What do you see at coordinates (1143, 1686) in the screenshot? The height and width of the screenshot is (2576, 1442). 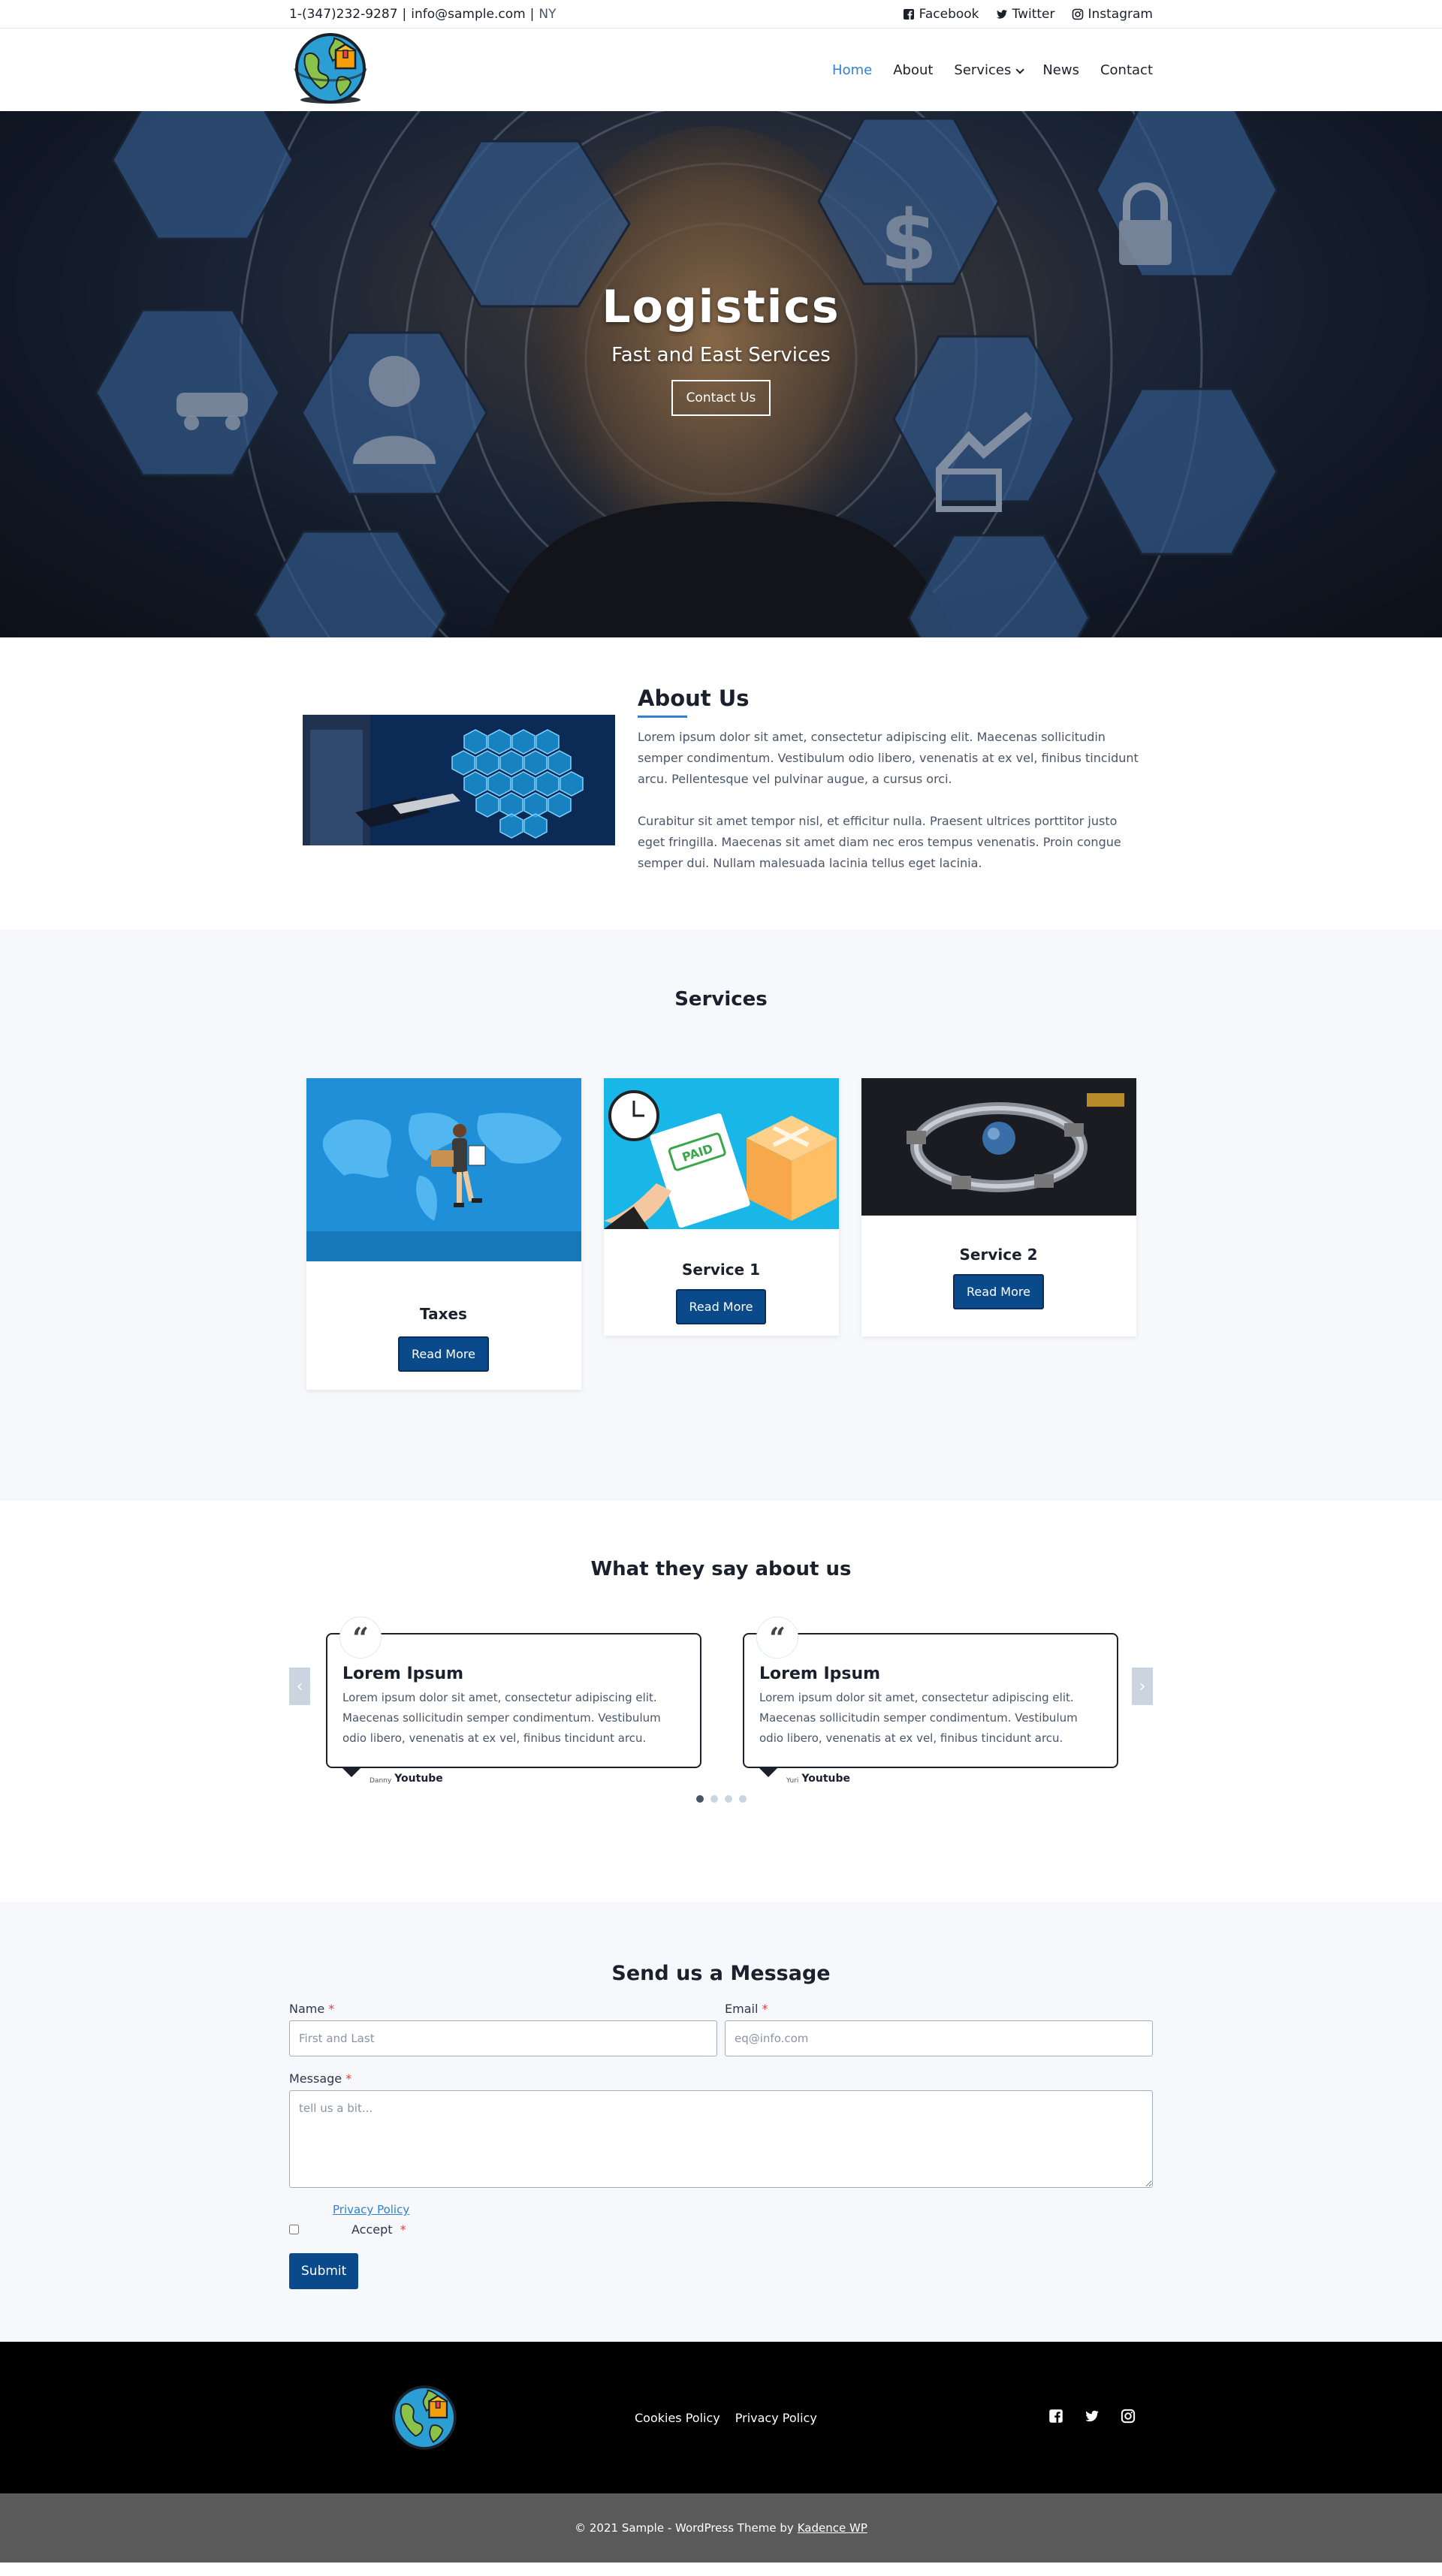 I see `carousel-next-button: ›` at bounding box center [1143, 1686].